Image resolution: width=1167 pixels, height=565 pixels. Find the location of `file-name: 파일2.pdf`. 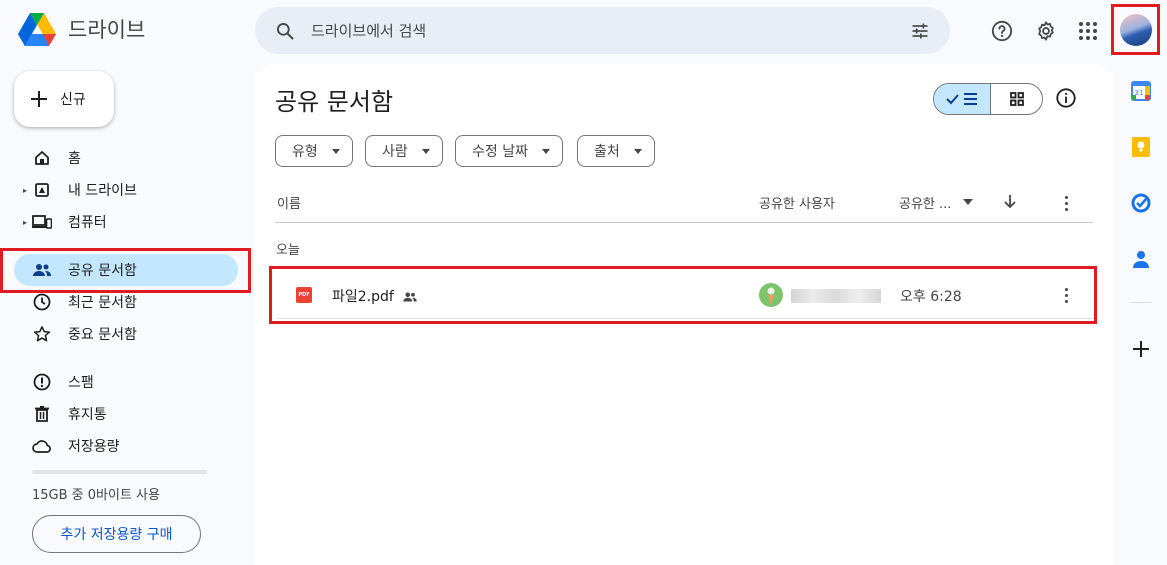

file-name: 파일2.pdf is located at coordinates (363, 296).